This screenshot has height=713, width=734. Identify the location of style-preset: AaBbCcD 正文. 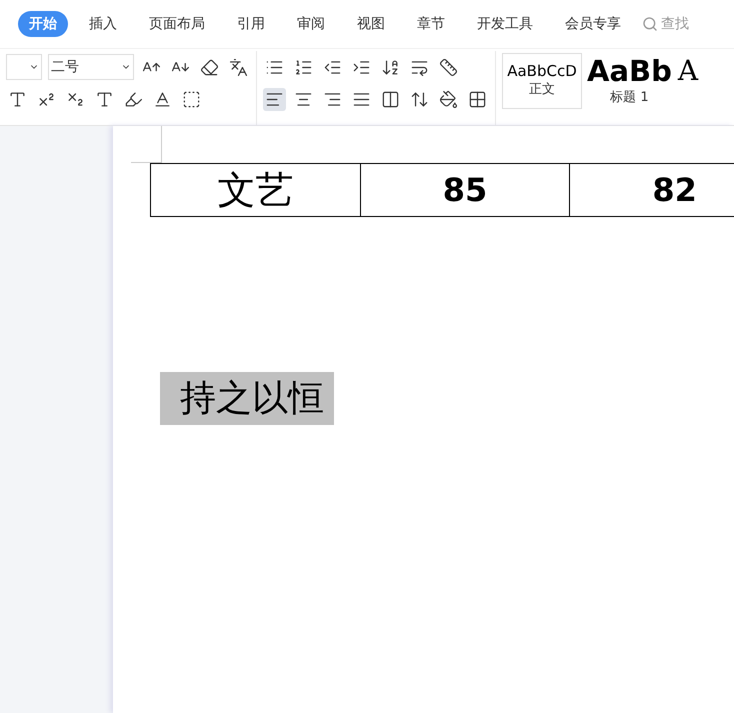
(542, 81).